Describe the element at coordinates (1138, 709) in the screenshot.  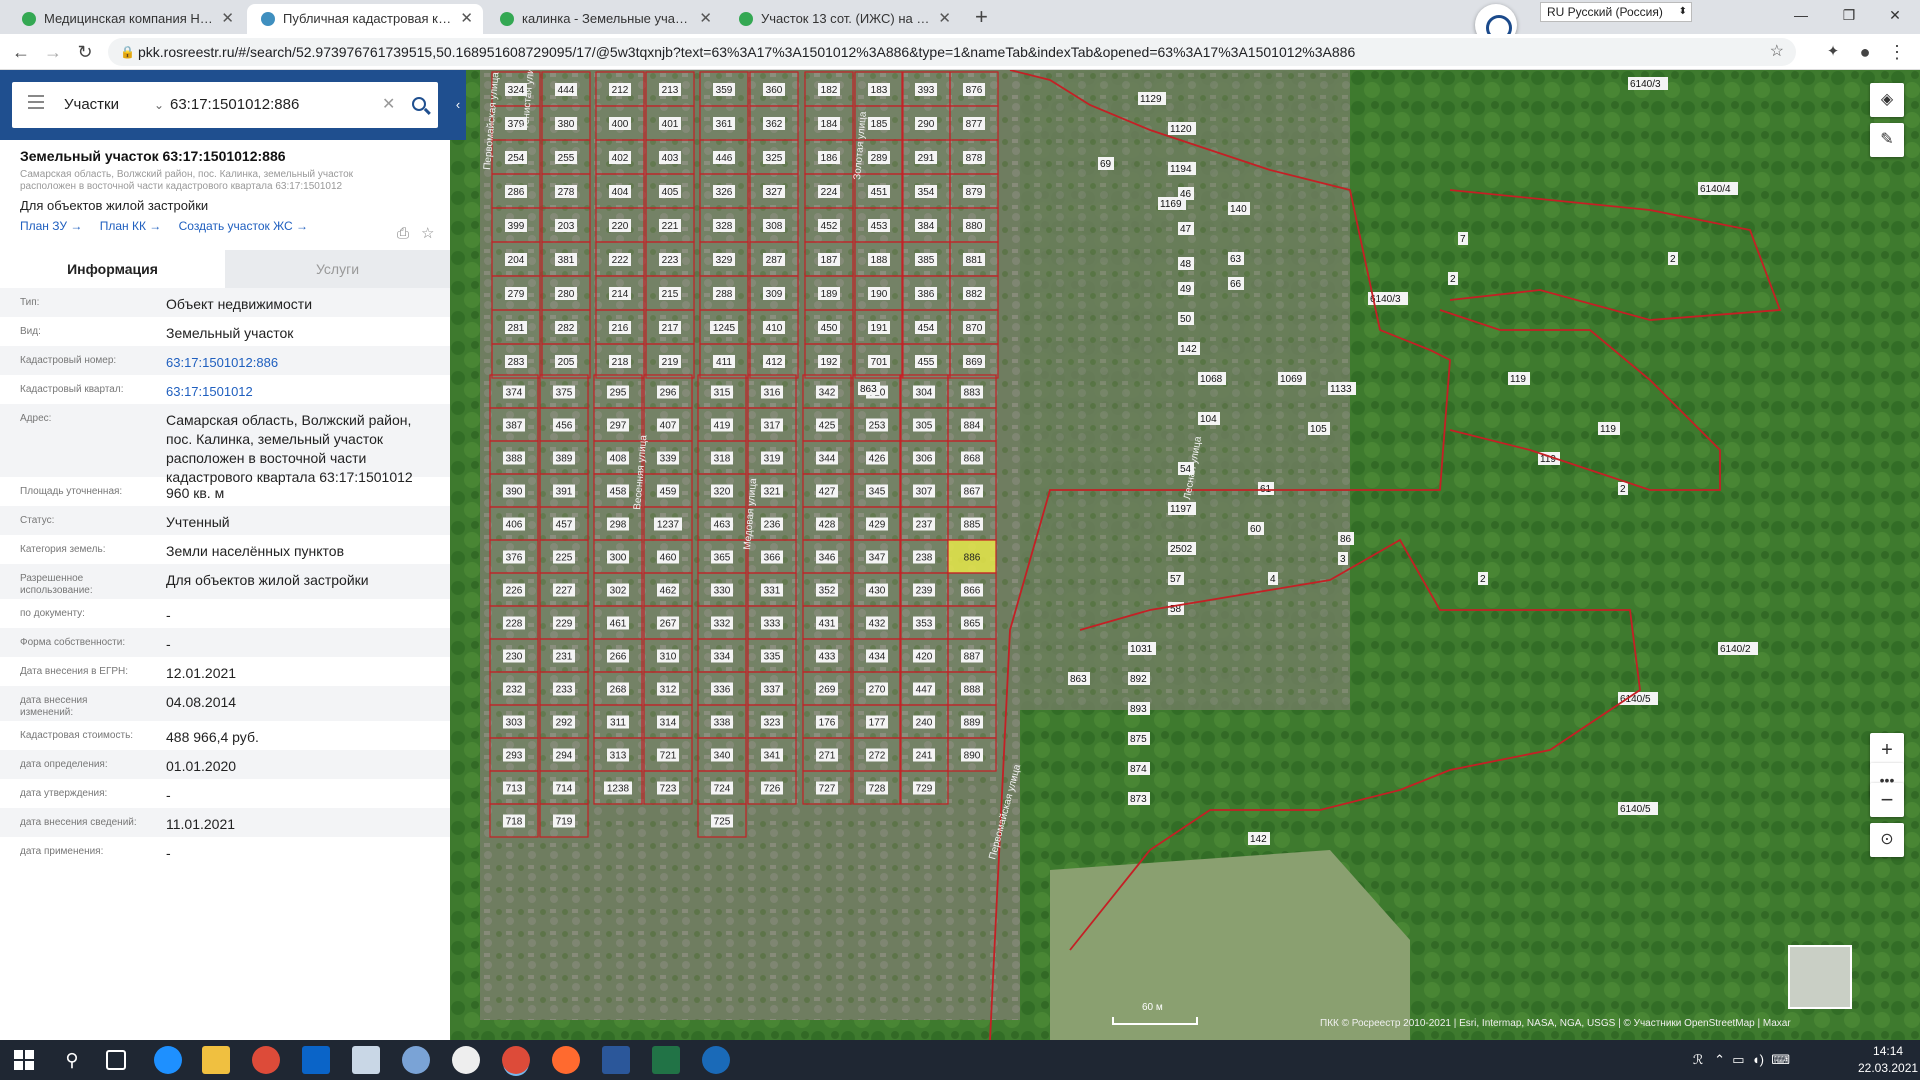
I see `parcel-number: 893` at that location.